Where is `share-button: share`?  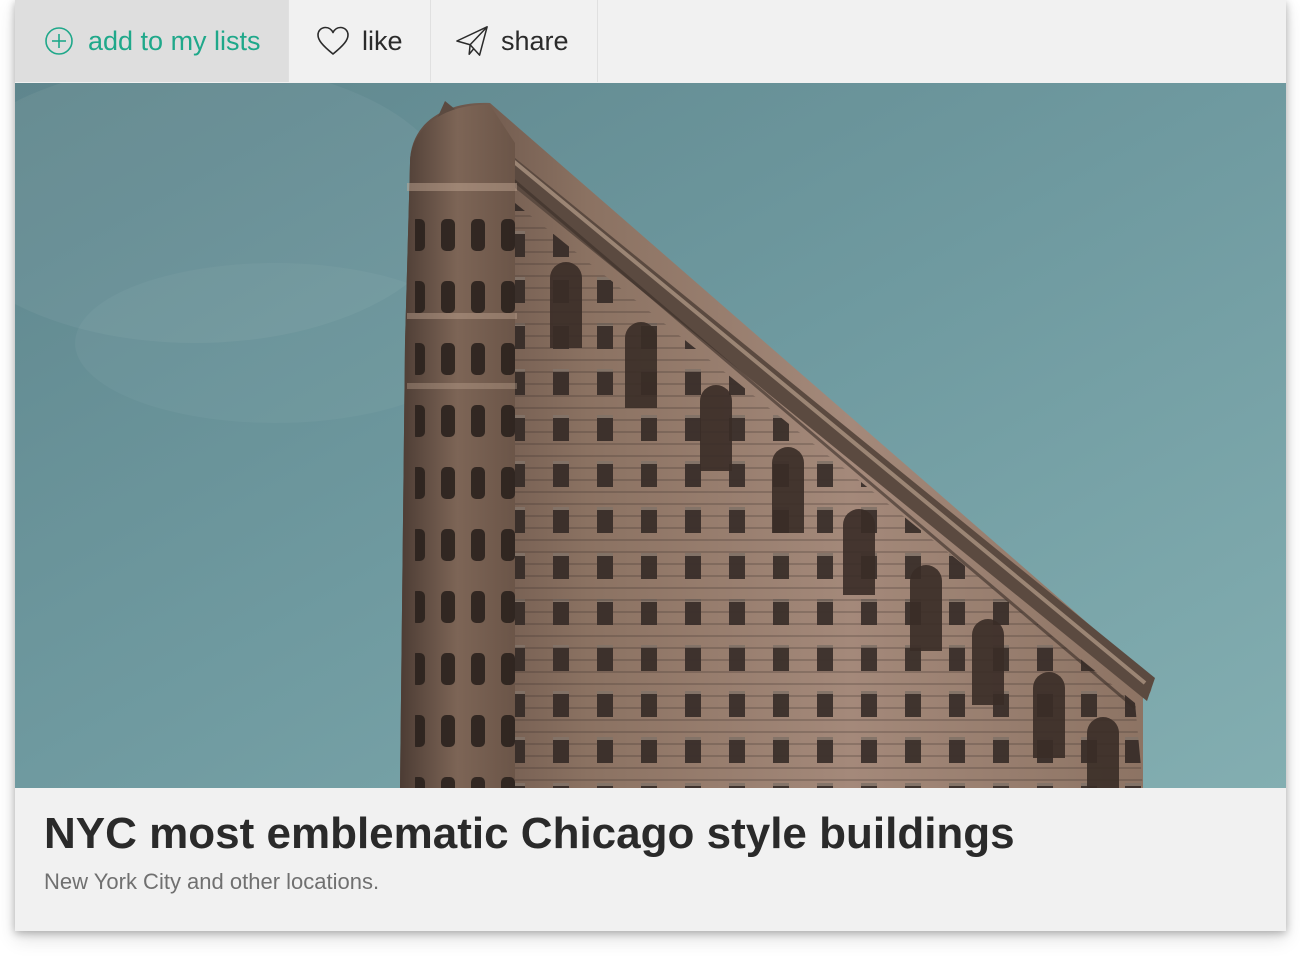 share-button: share is located at coordinates (514, 41).